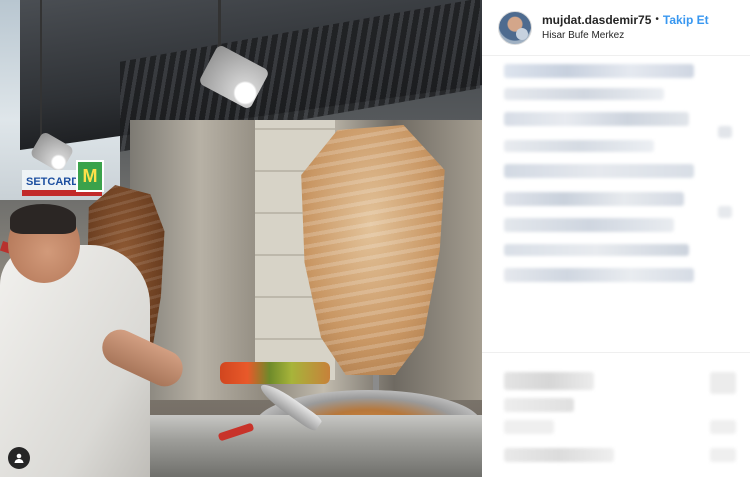 This screenshot has height=477, width=750. I want to click on follow-button: Takip Et, so click(686, 20).